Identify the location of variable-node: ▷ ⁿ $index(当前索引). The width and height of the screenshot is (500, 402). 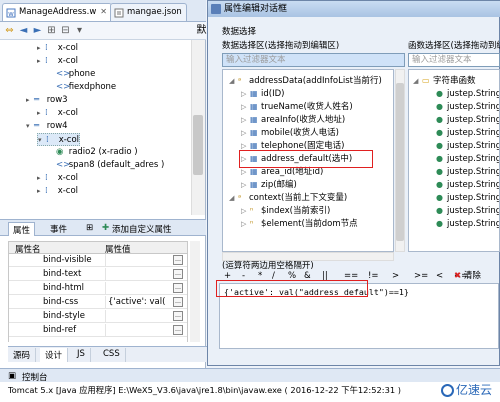
(285, 210).